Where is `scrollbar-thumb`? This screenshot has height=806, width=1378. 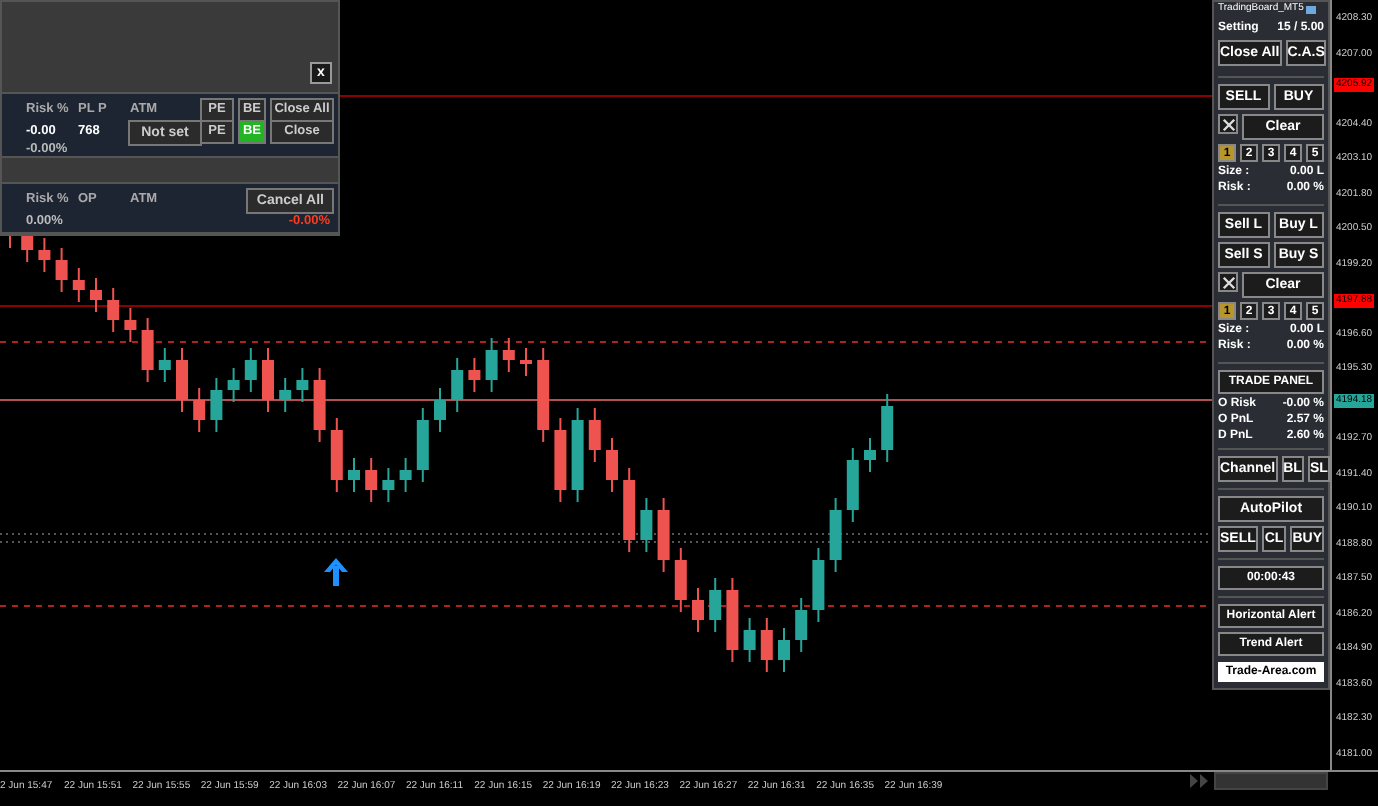 scrollbar-thumb is located at coordinates (1271, 781).